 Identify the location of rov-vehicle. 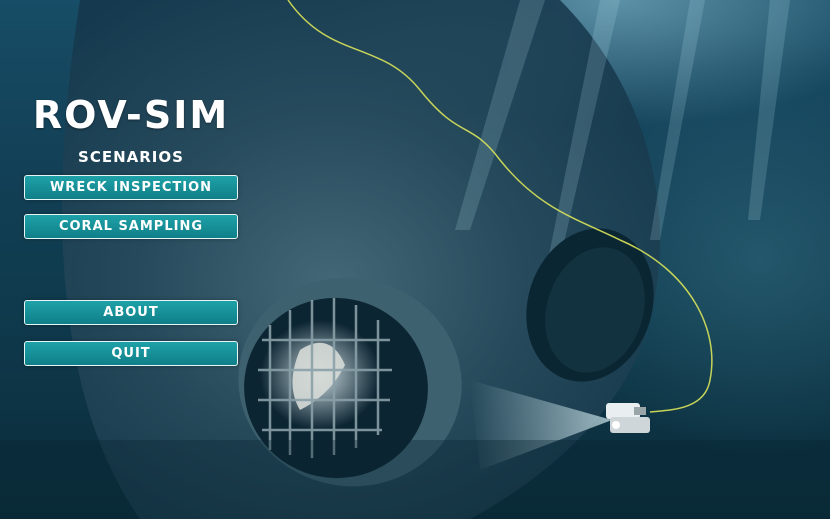
(628, 418).